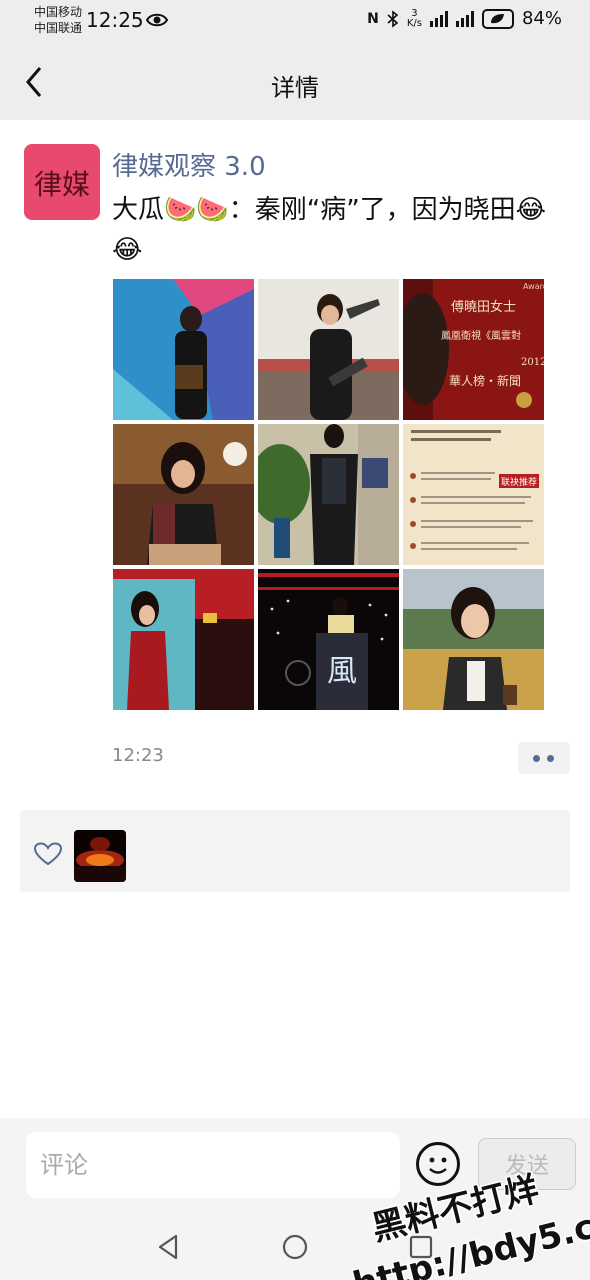 The width and height of the screenshot is (590, 1280). What do you see at coordinates (483, 307) in the screenshot?
I see `svg-text: 傅曉田女士` at bounding box center [483, 307].